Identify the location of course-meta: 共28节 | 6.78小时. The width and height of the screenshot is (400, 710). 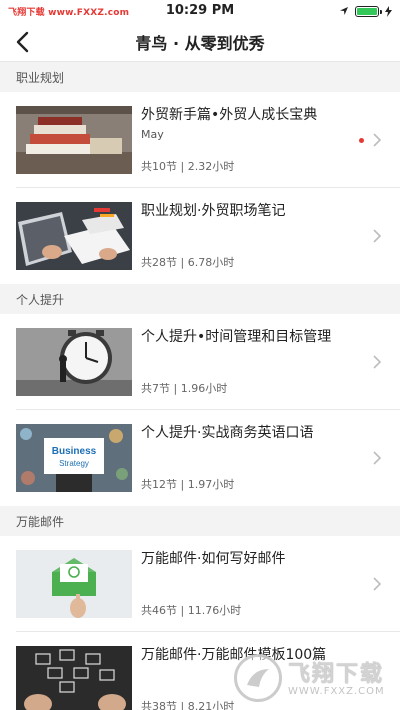
(188, 262).